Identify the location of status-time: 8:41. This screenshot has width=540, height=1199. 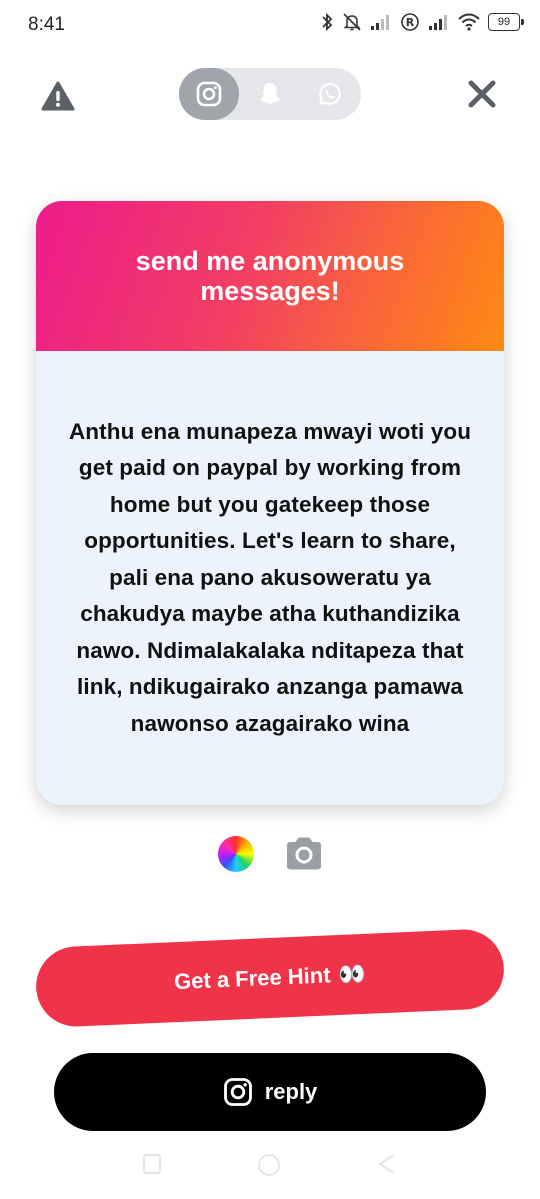
(46, 24).